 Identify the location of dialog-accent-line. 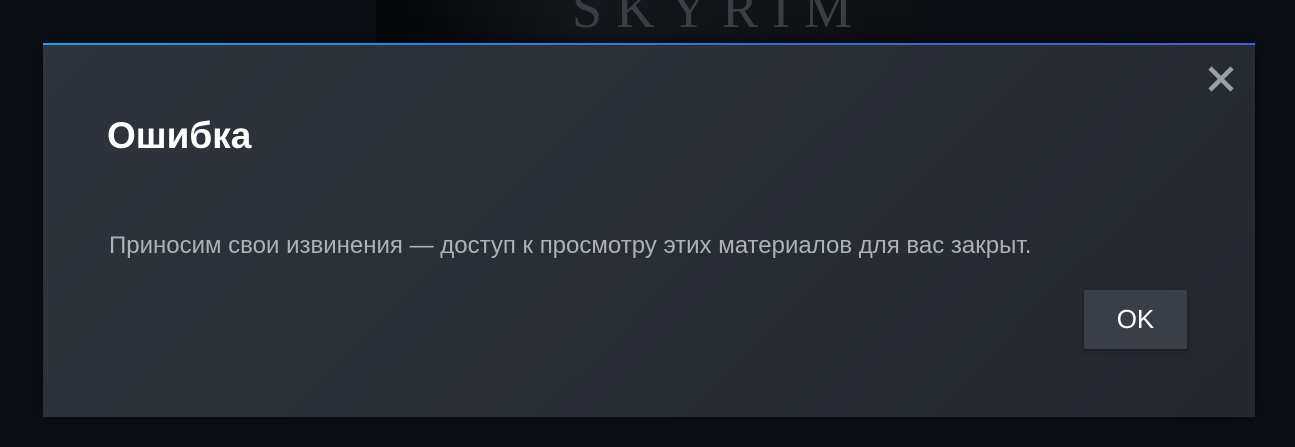
(649, 44).